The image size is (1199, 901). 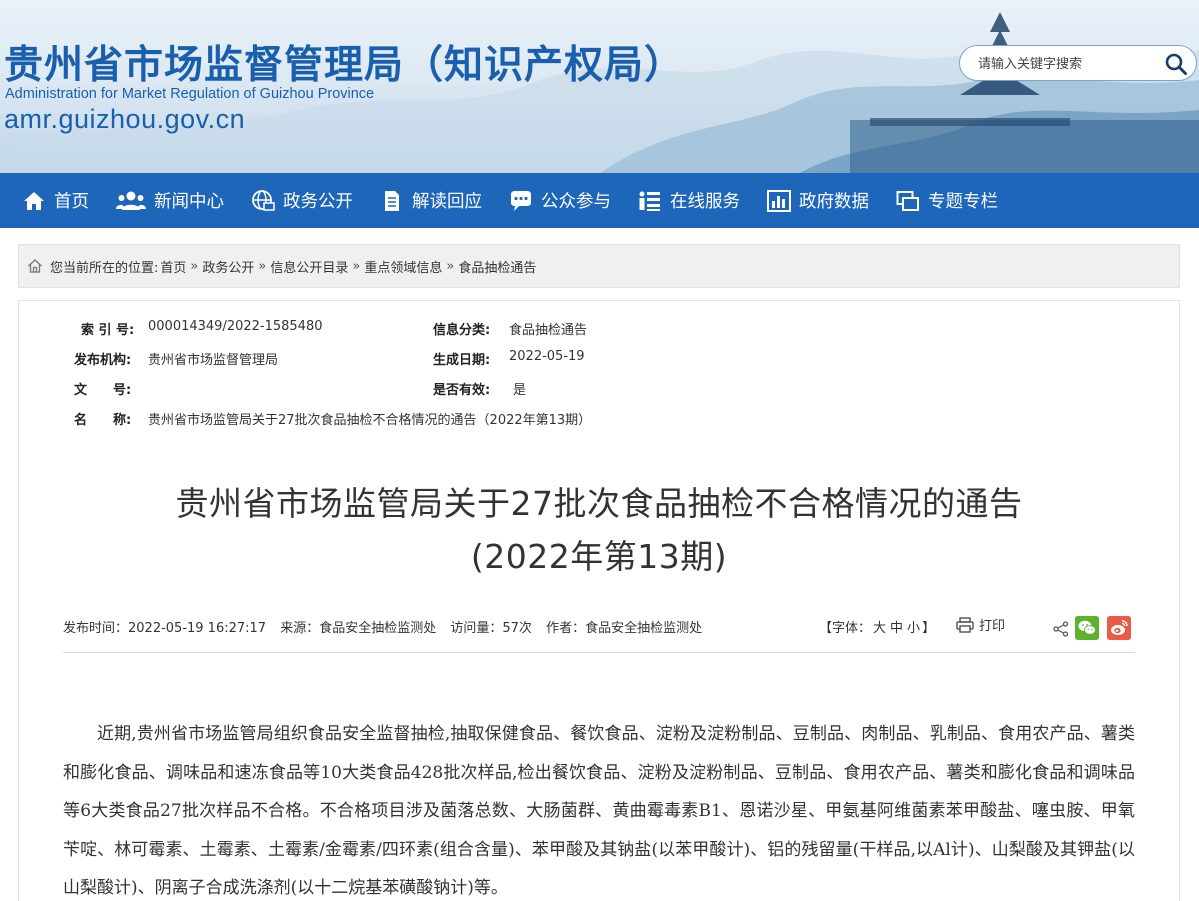 What do you see at coordinates (71, 202) in the screenshot?
I see `nav-label: 首页` at bounding box center [71, 202].